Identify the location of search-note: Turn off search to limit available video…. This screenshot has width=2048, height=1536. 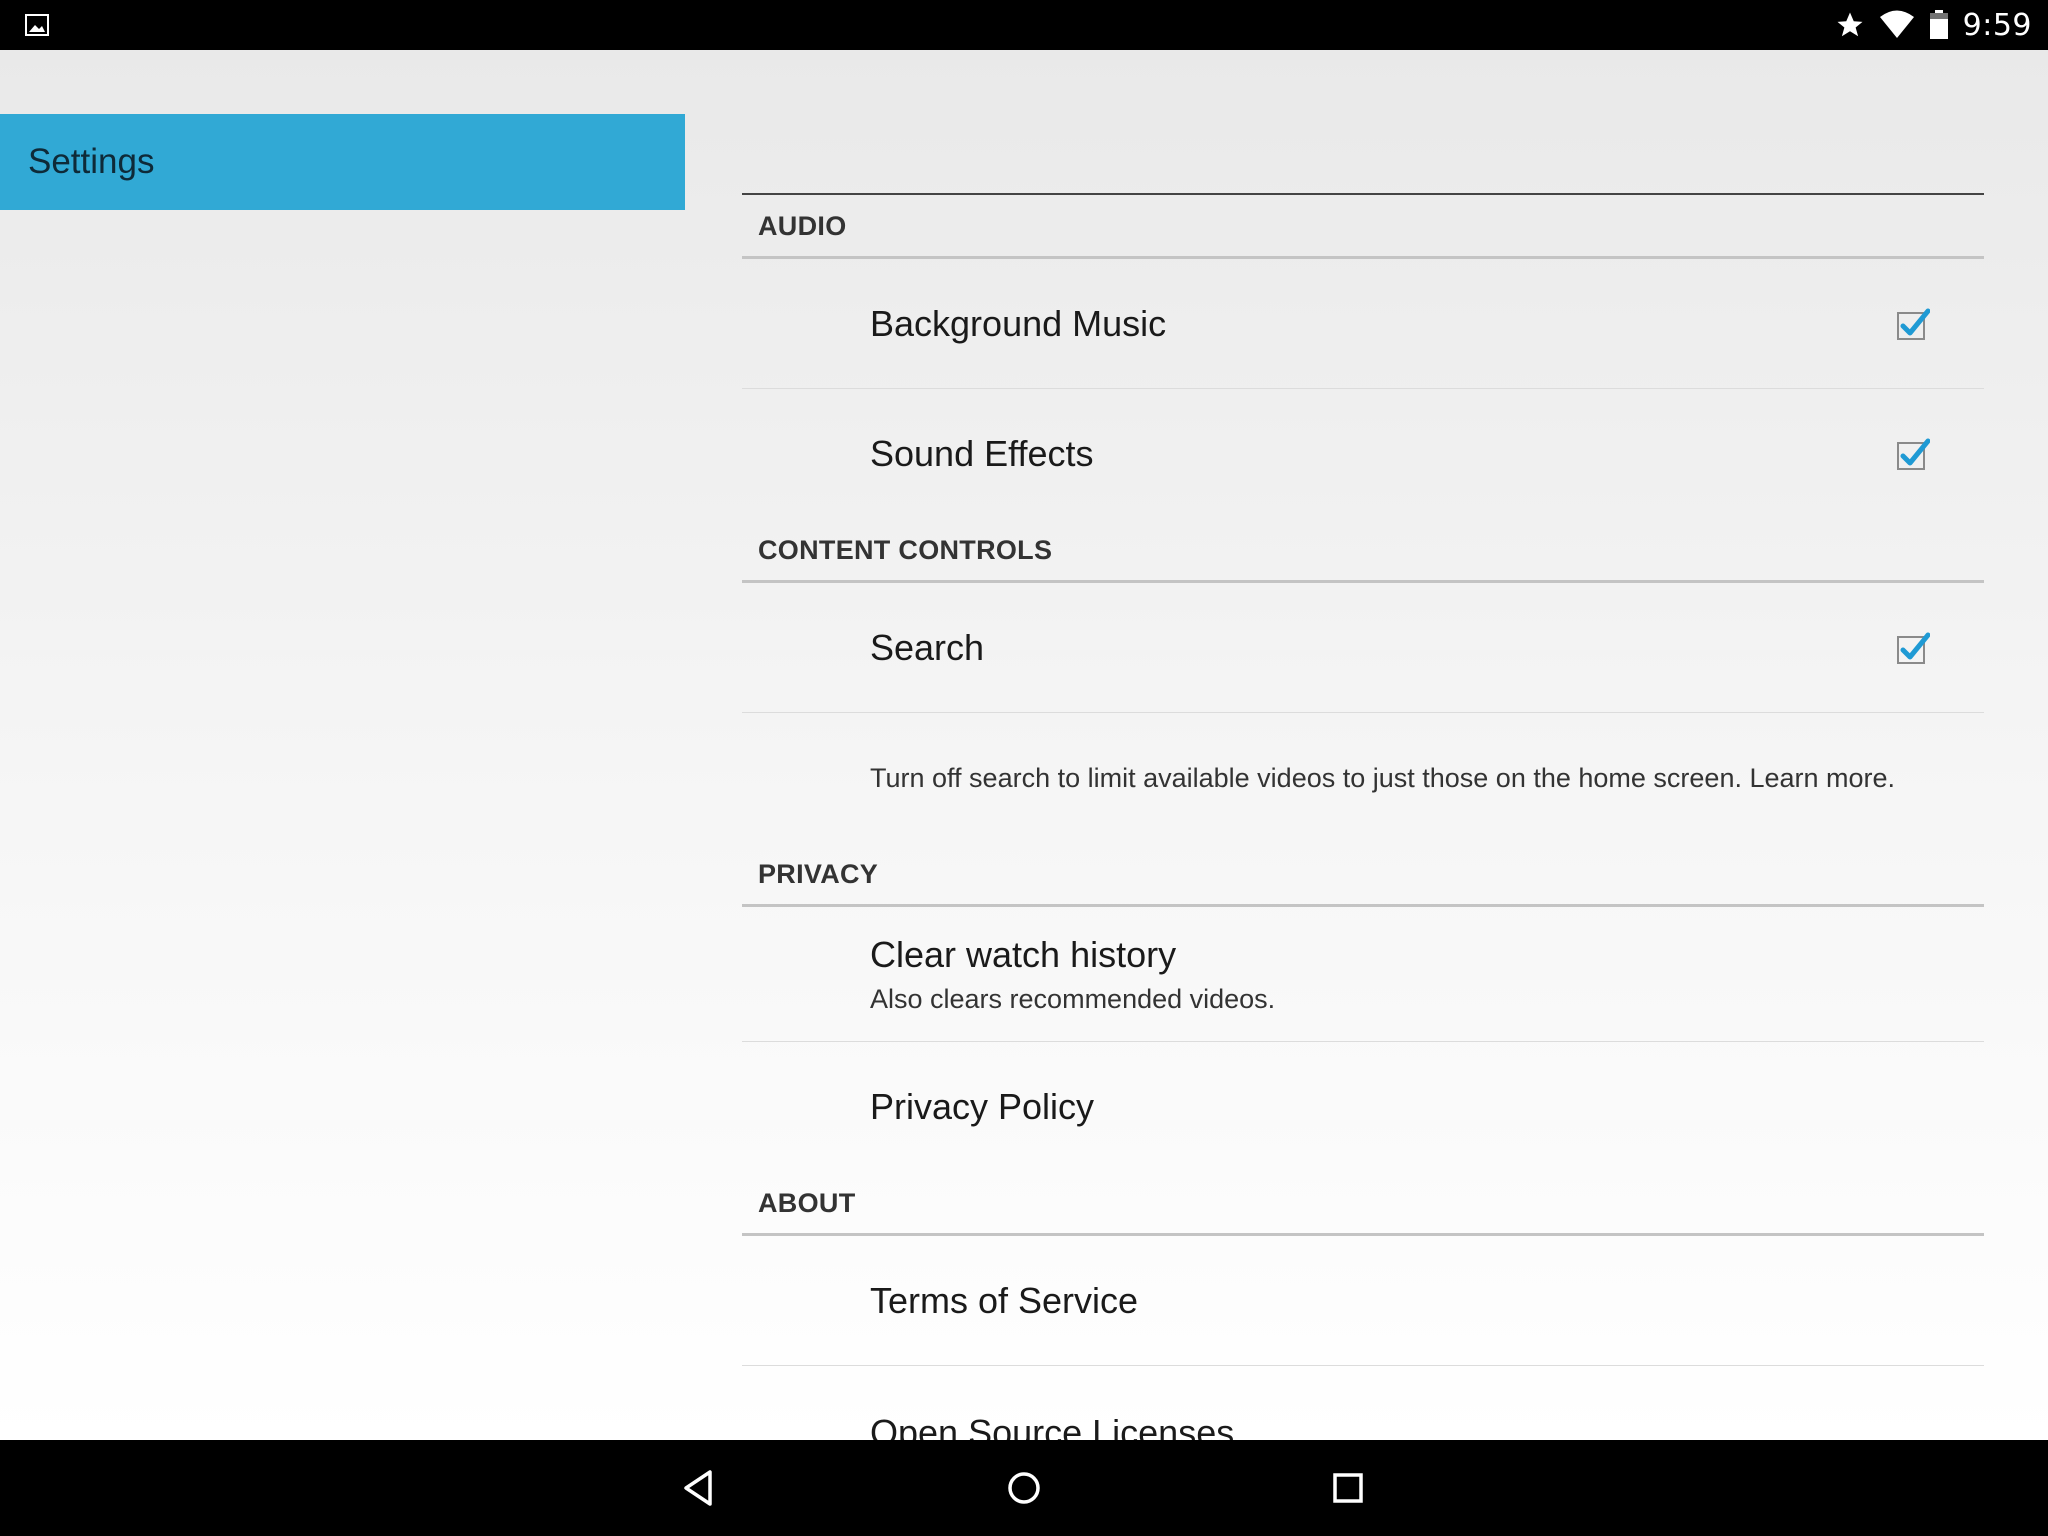
(1363, 778).